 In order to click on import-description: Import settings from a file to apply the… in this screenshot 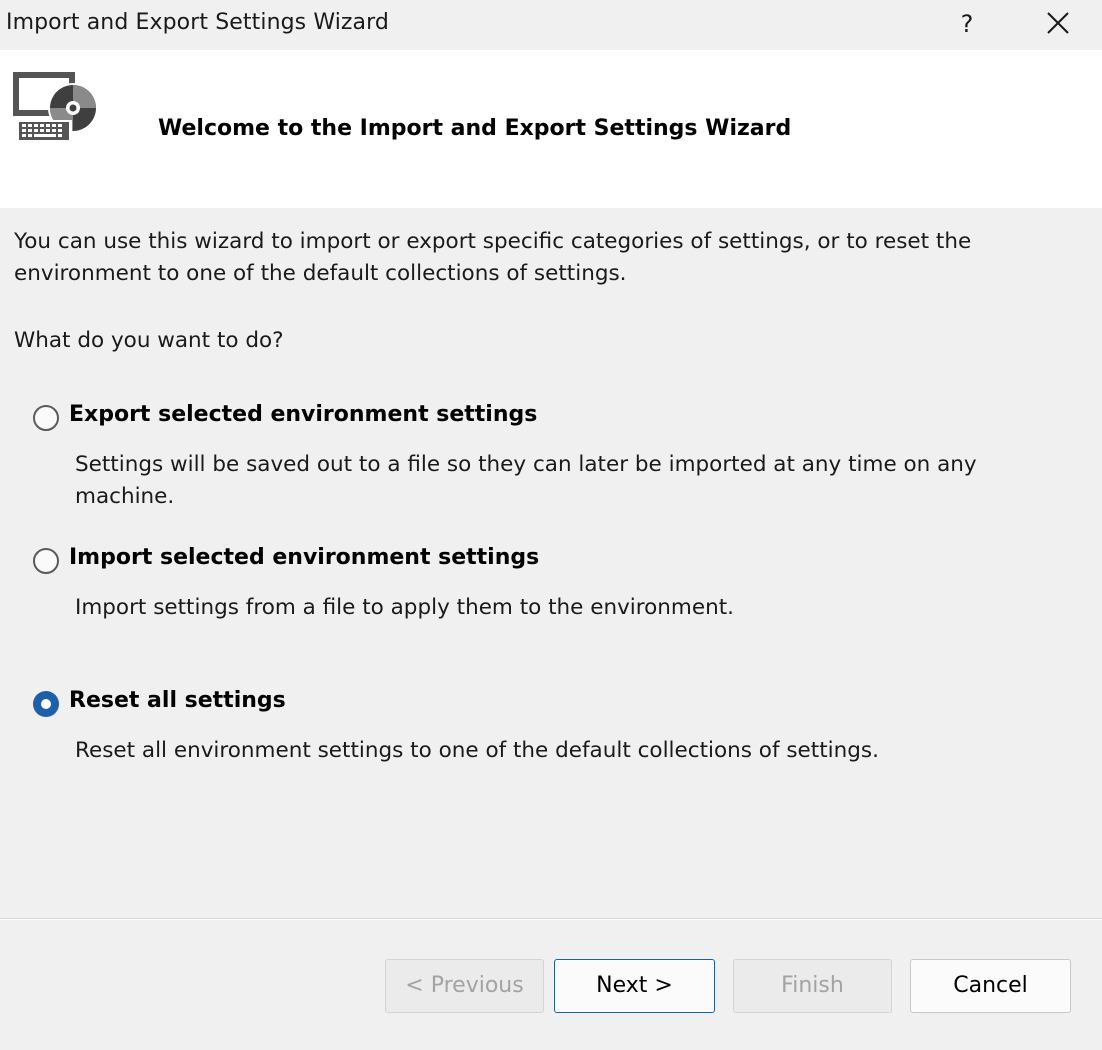, I will do `click(404, 607)`.